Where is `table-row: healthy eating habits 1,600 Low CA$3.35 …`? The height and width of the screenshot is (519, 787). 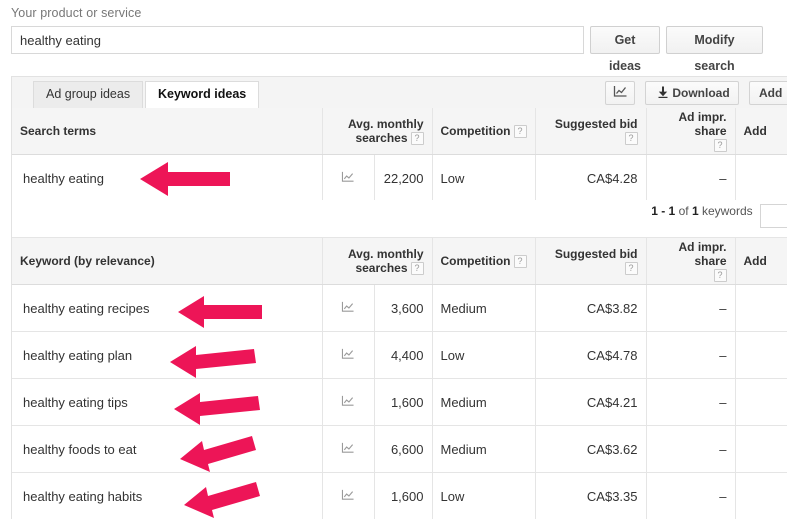
table-row: healthy eating habits 1,600 Low CA$3.35 … is located at coordinates (399, 495).